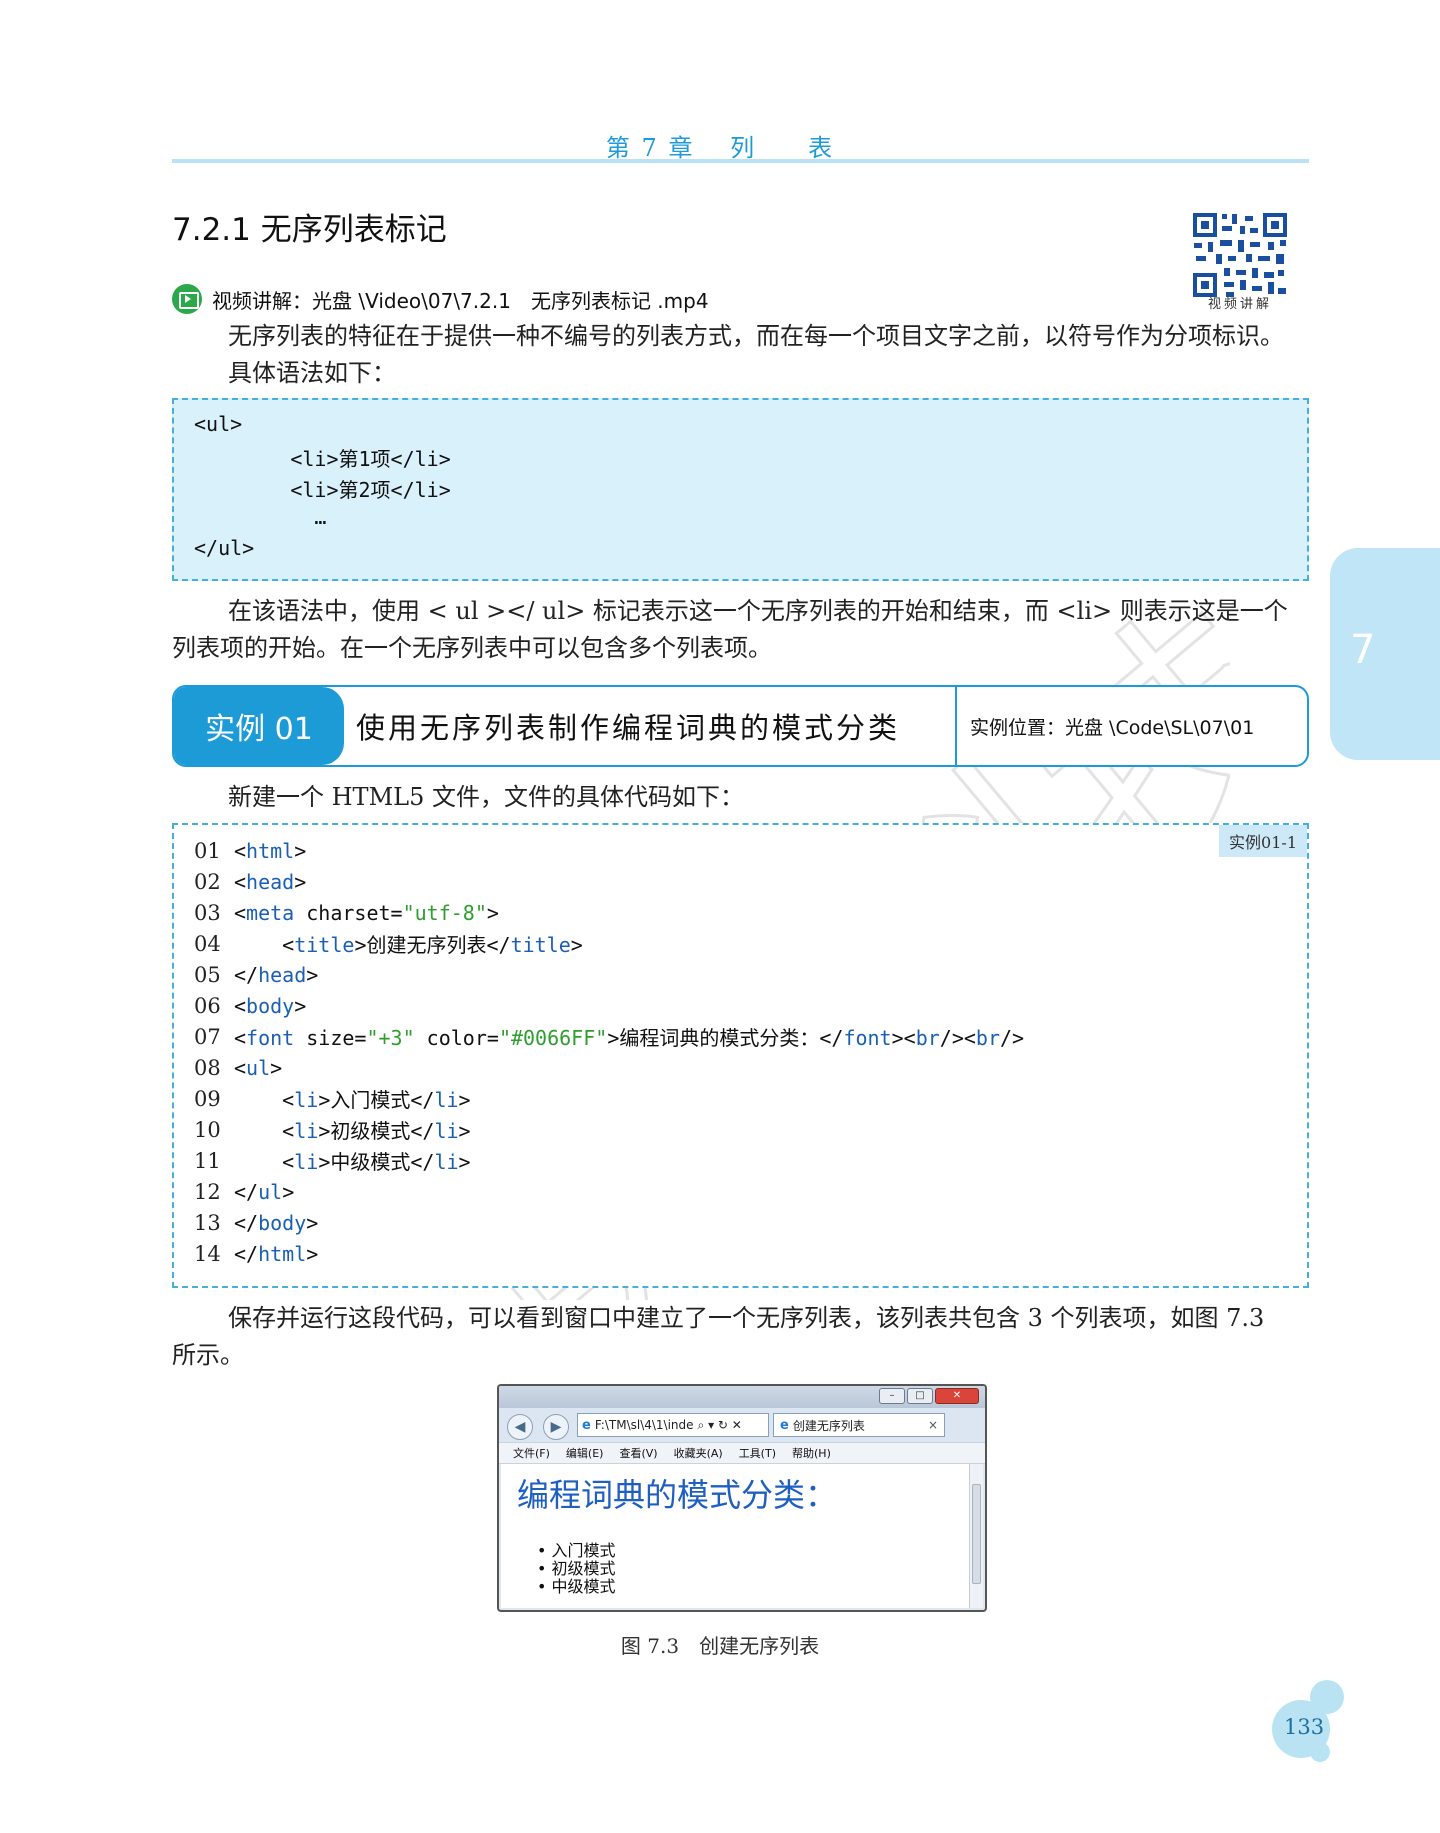 The height and width of the screenshot is (1833, 1440). What do you see at coordinates (757, 1453) in the screenshot?
I see `menu-tools: 工具(T)` at bounding box center [757, 1453].